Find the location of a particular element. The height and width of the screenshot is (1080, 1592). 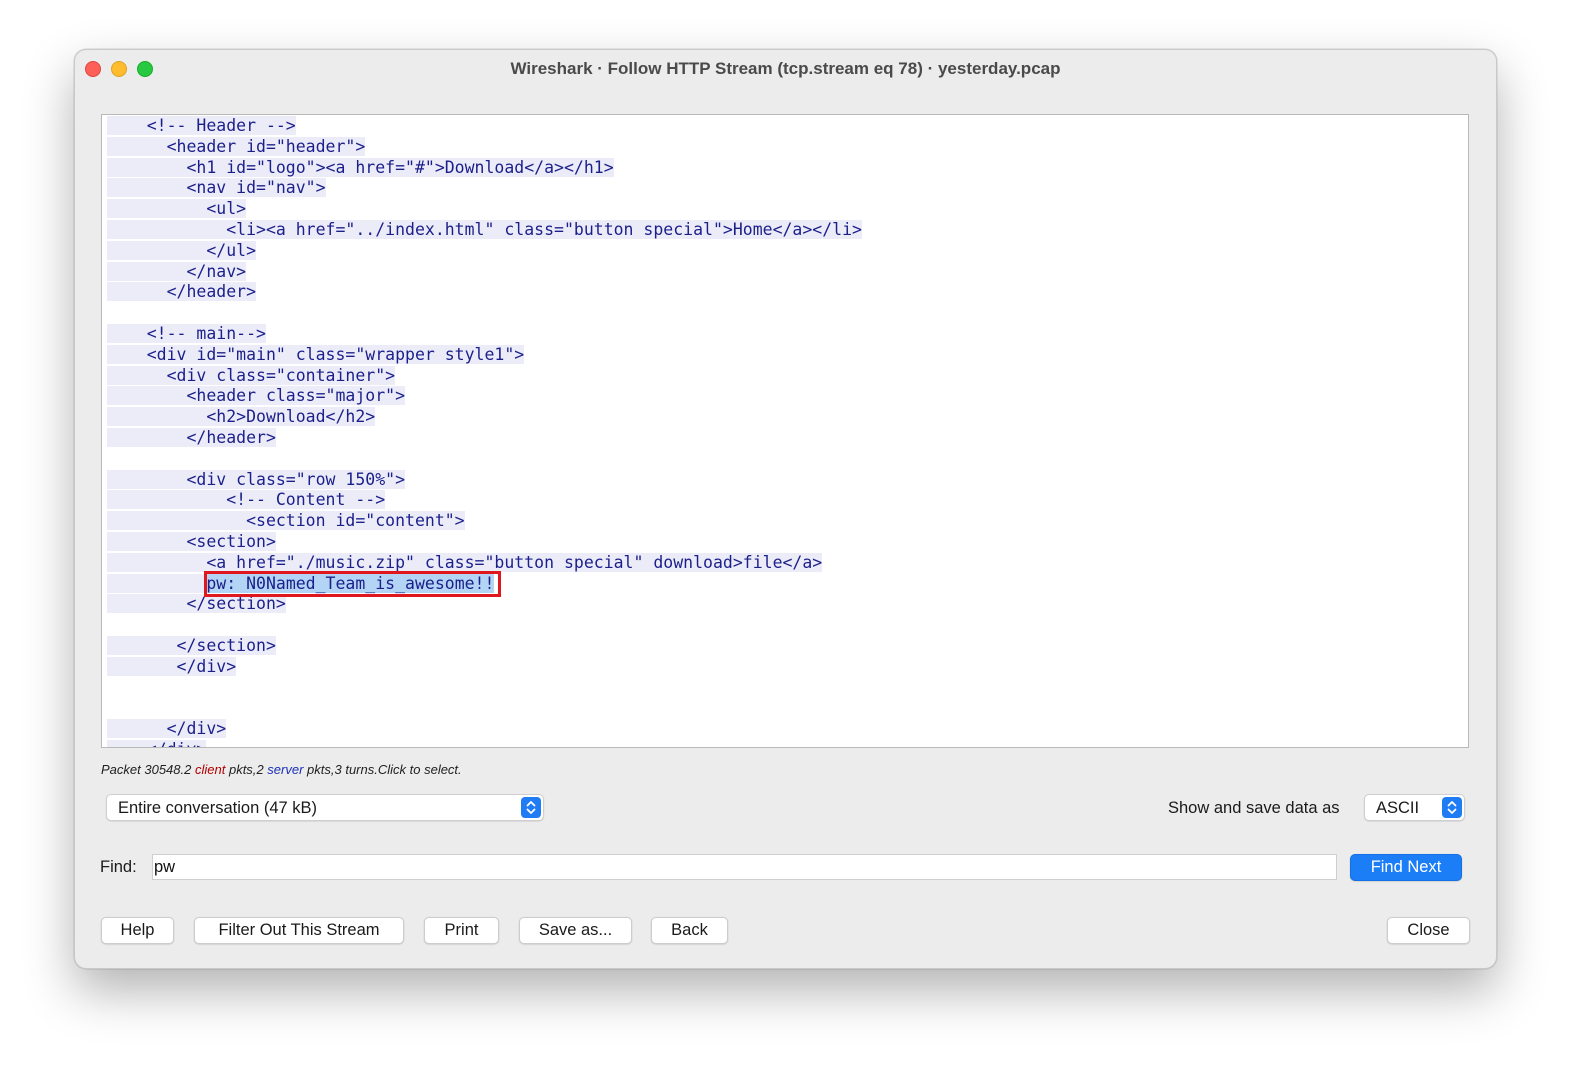

stream-line-text: <header class="major"> is located at coordinates (256, 396).